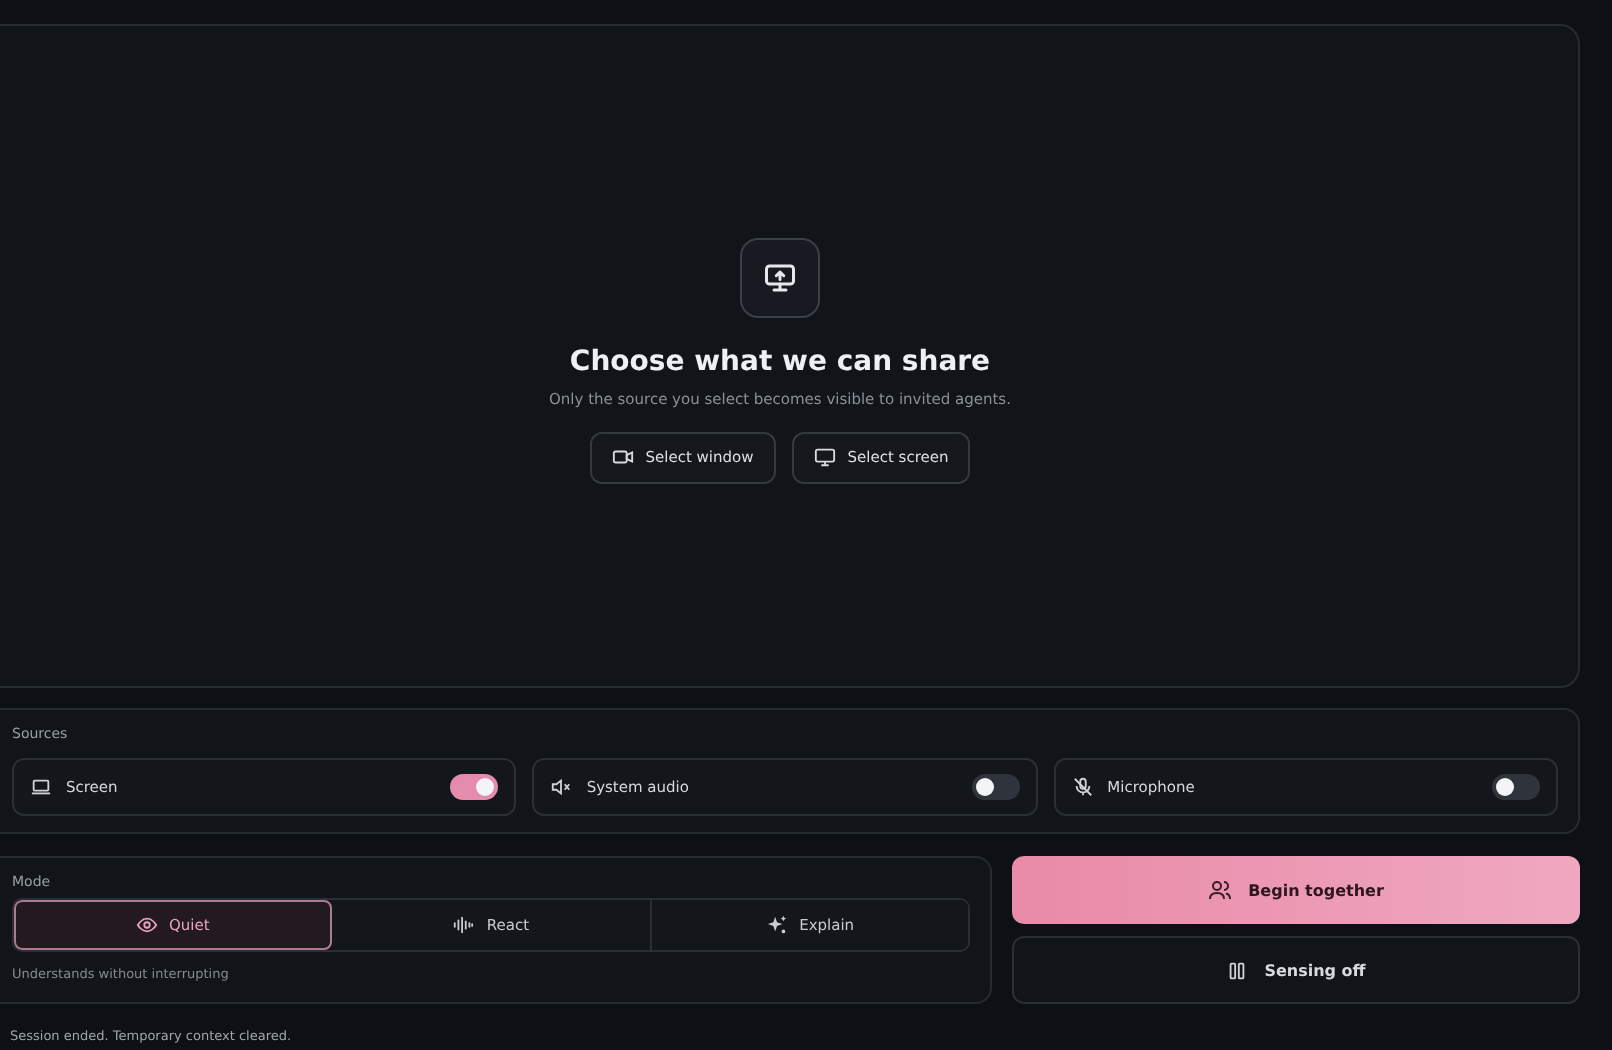 The height and width of the screenshot is (1050, 1612). What do you see at coordinates (1220, 890) in the screenshot?
I see `users-icon` at bounding box center [1220, 890].